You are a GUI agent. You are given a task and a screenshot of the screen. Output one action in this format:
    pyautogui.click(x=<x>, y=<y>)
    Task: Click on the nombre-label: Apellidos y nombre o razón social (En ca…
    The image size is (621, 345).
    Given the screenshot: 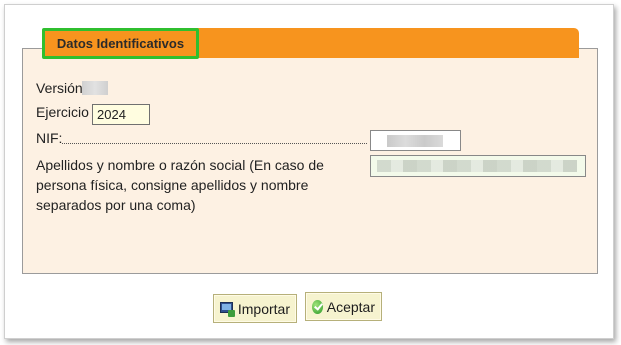 What is the action you would take?
    pyautogui.click(x=180, y=185)
    